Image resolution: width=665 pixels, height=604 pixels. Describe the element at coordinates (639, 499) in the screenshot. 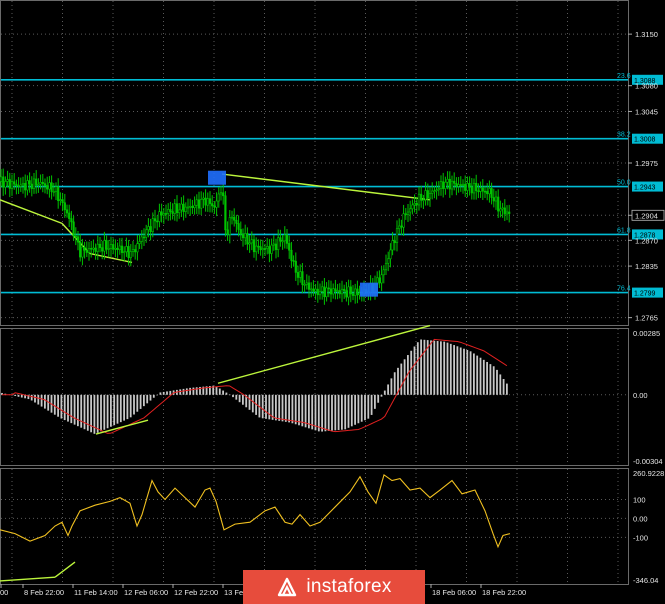

I see `cci-tick-label: 100` at that location.